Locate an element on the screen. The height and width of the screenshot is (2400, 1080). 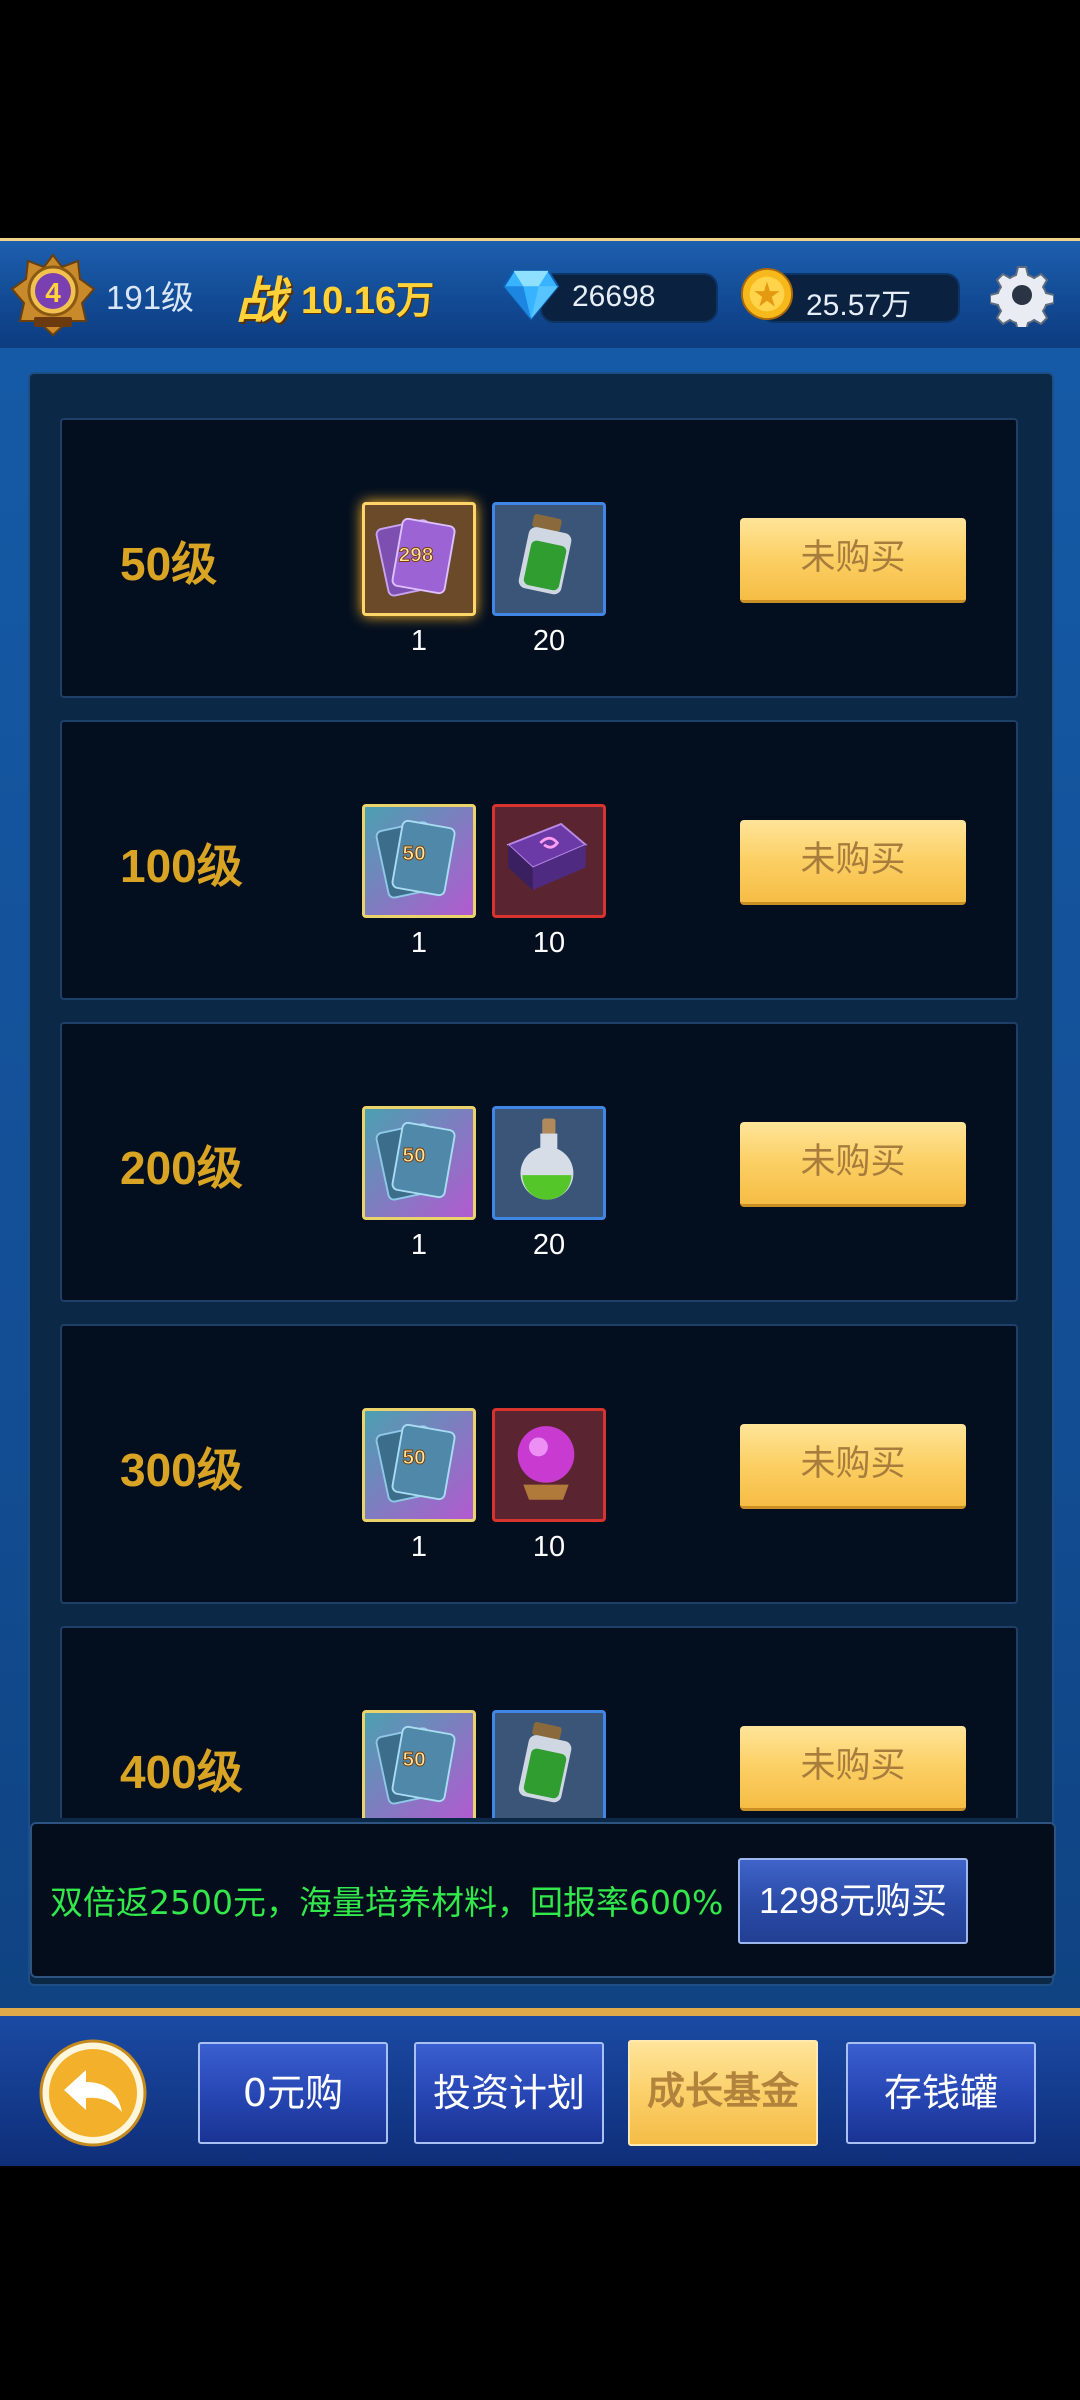
bottom-nav: 0元购 投资计划 成长基金 存钱罐 is located at coordinates (540, 2087).